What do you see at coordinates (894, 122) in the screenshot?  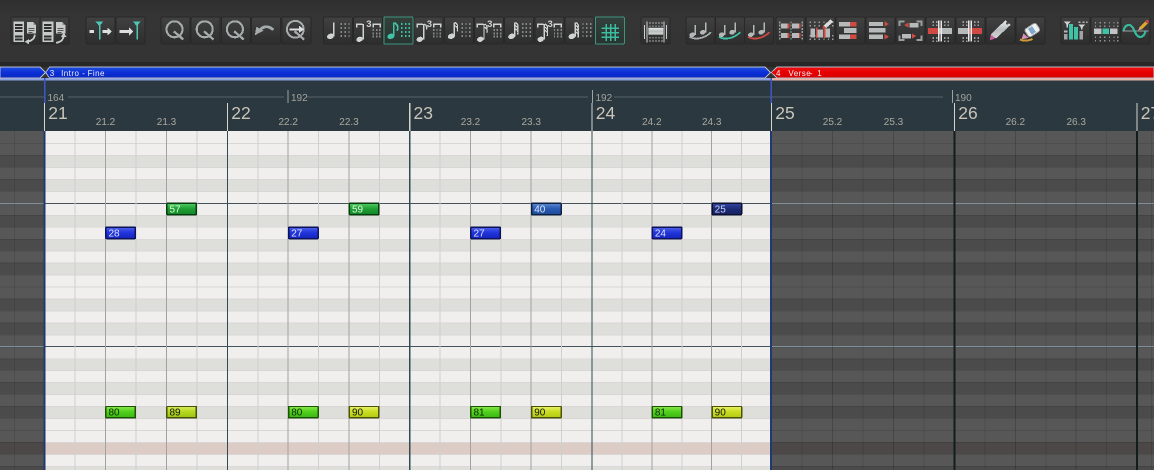 I see `svg-text: 25.3` at bounding box center [894, 122].